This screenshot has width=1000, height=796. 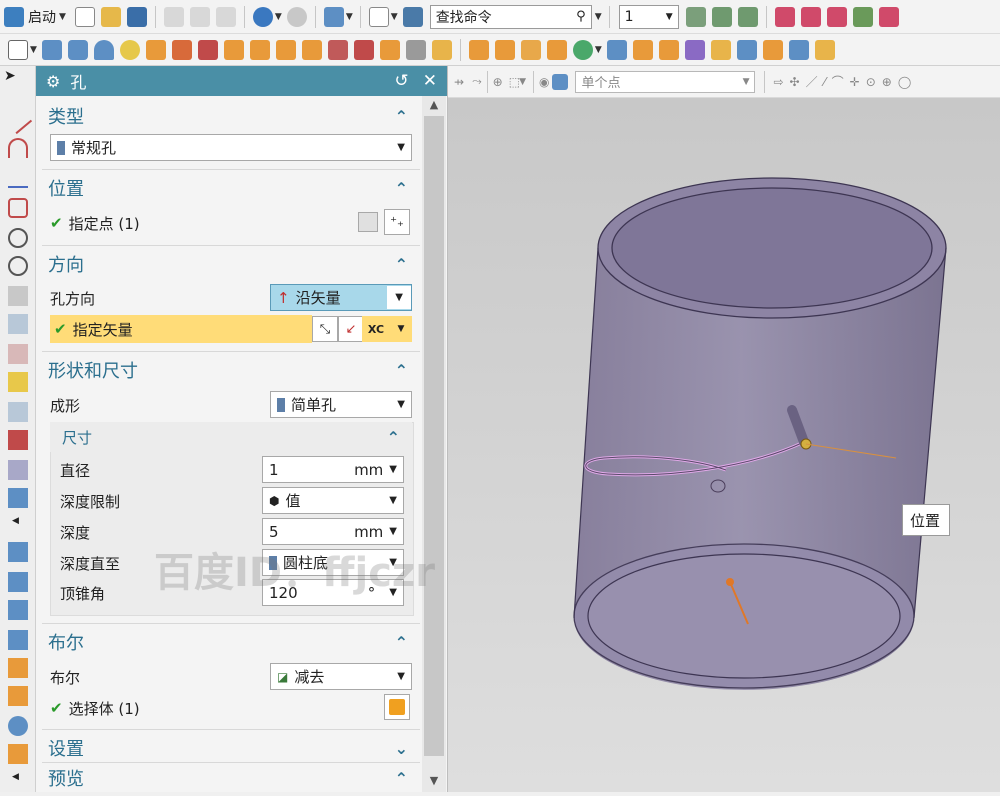 I want to click on snap-more-icon: ◯, so click(x=904, y=82).